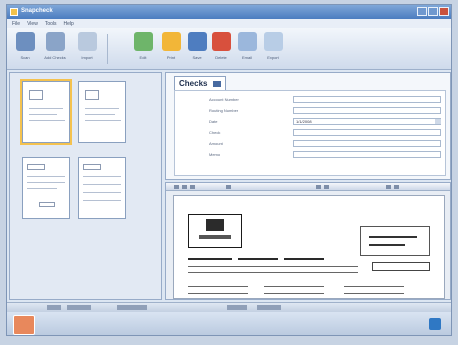 The height and width of the screenshot is (345, 458). What do you see at coordinates (215, 132) in the screenshot?
I see `field-label-check: Check` at bounding box center [215, 132].